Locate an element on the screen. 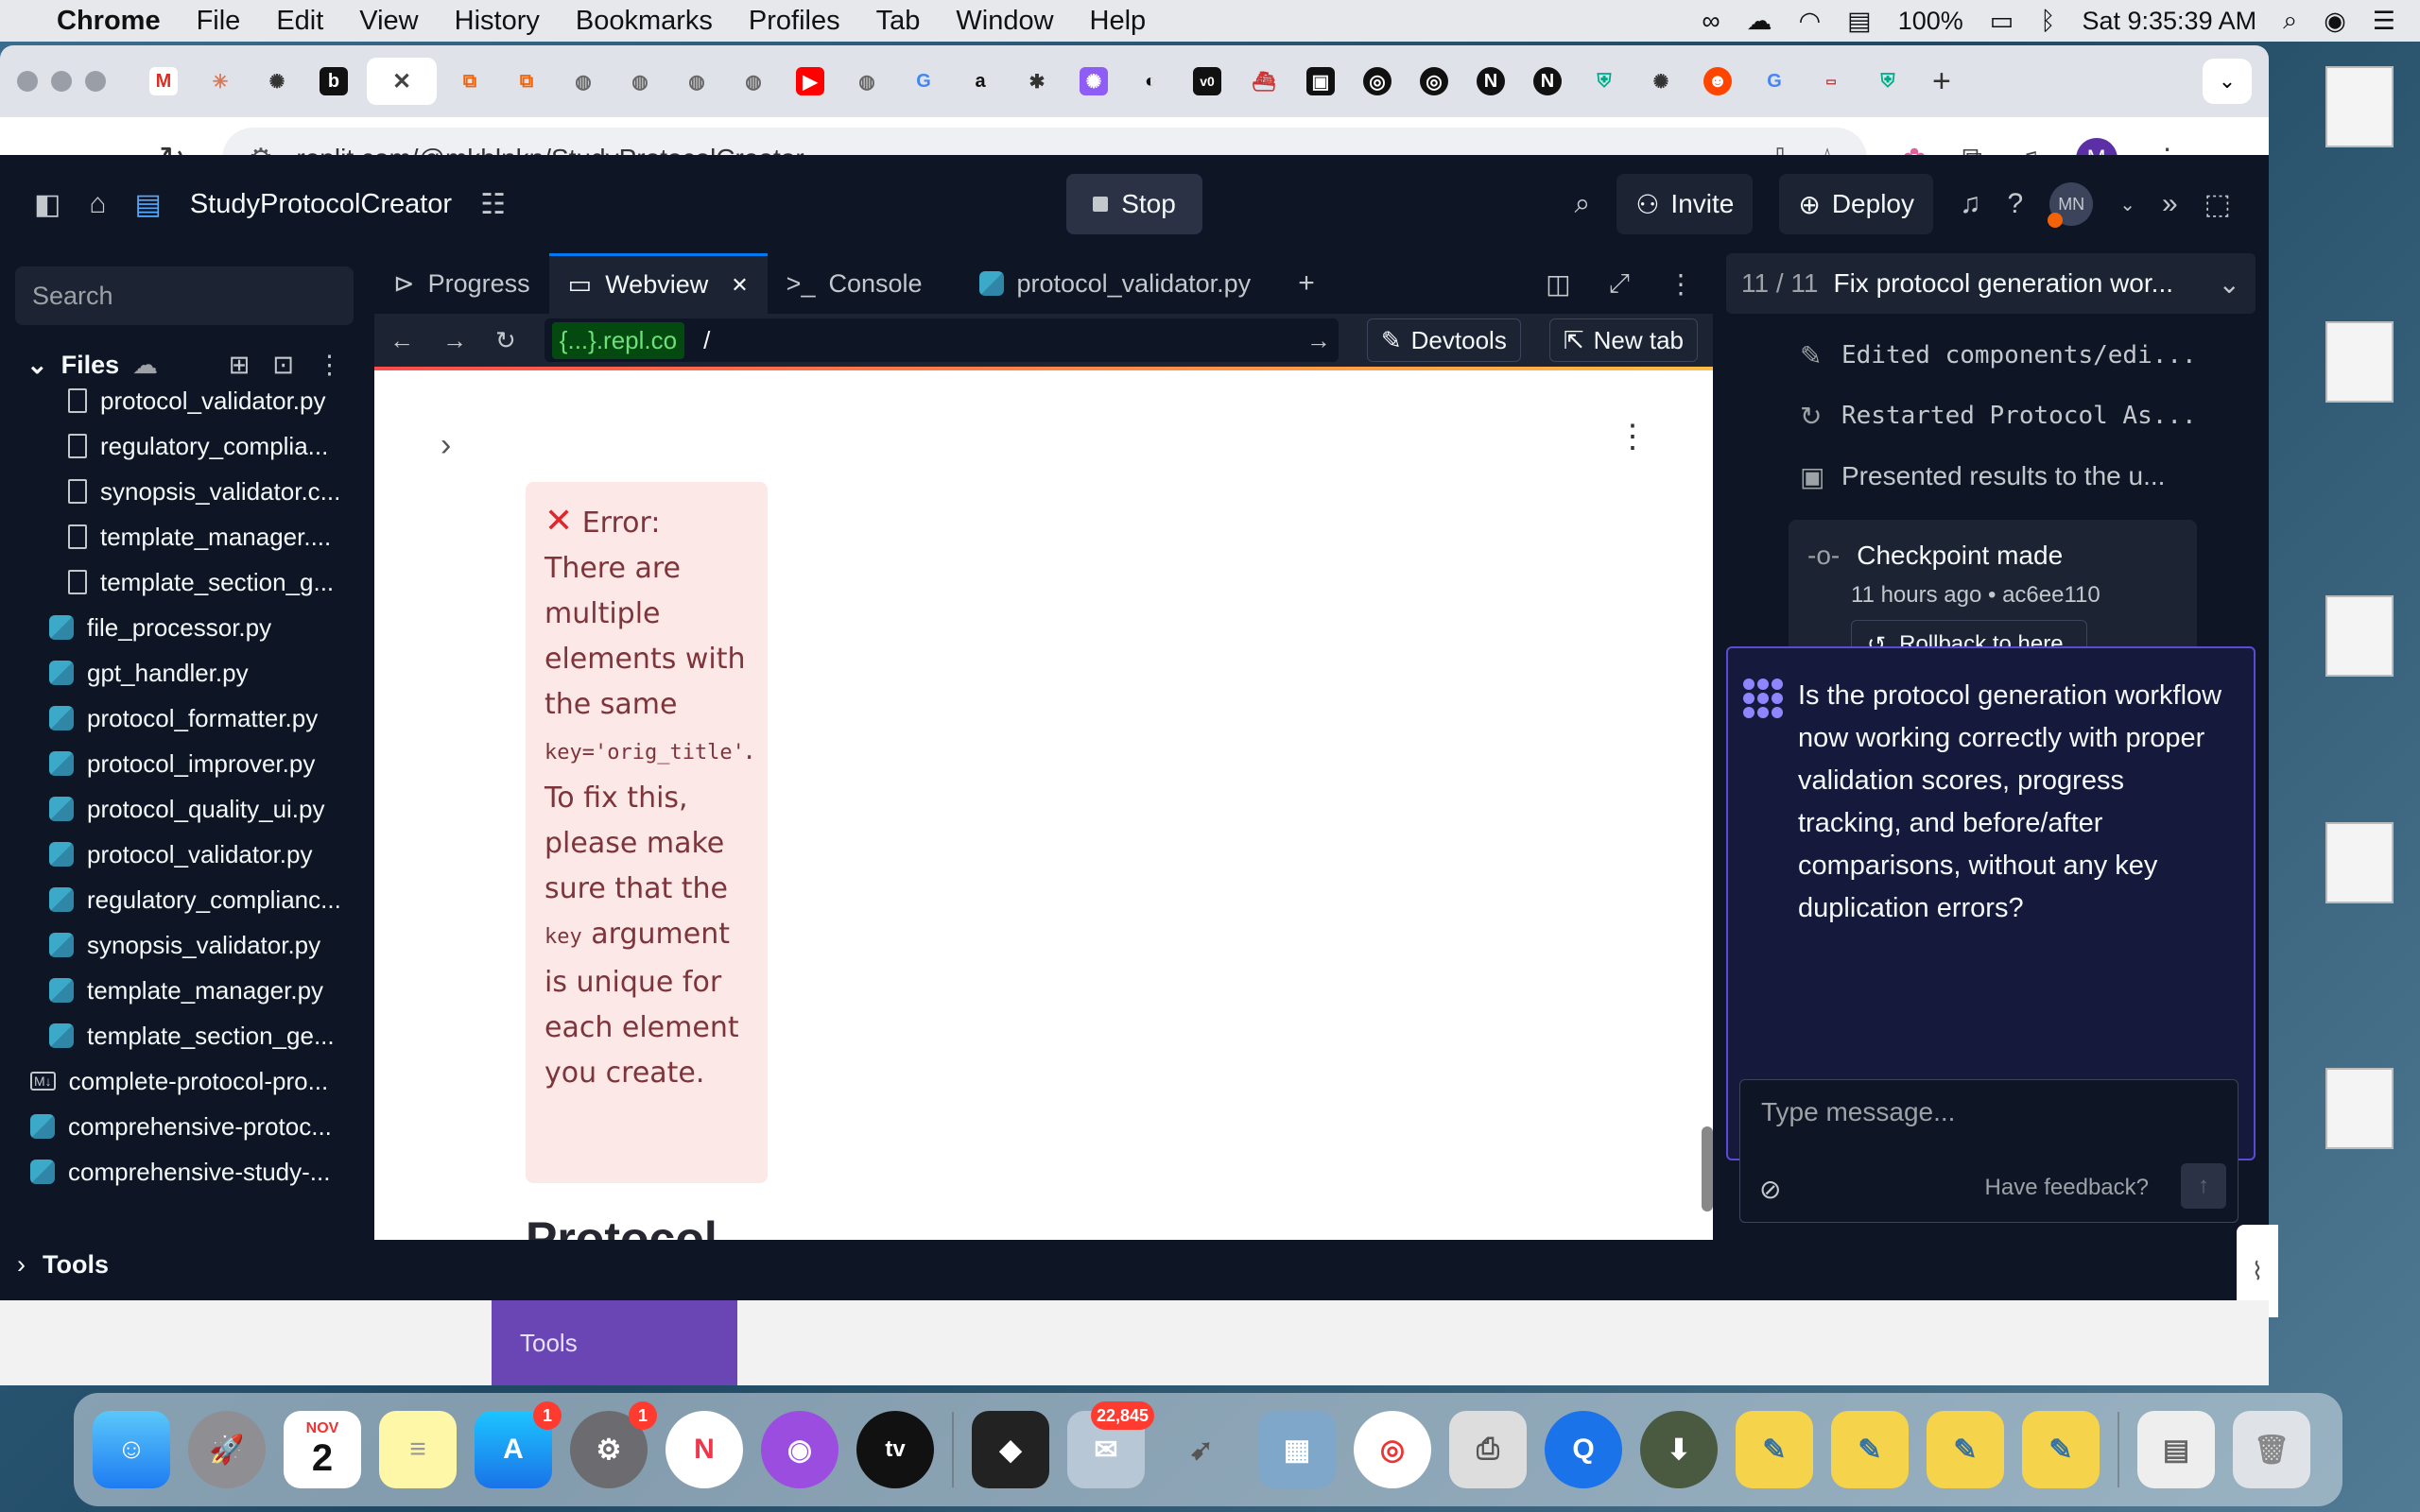 The height and width of the screenshot is (1512, 2420). new-tab-button: ⇱ New tab is located at coordinates (1623, 340).